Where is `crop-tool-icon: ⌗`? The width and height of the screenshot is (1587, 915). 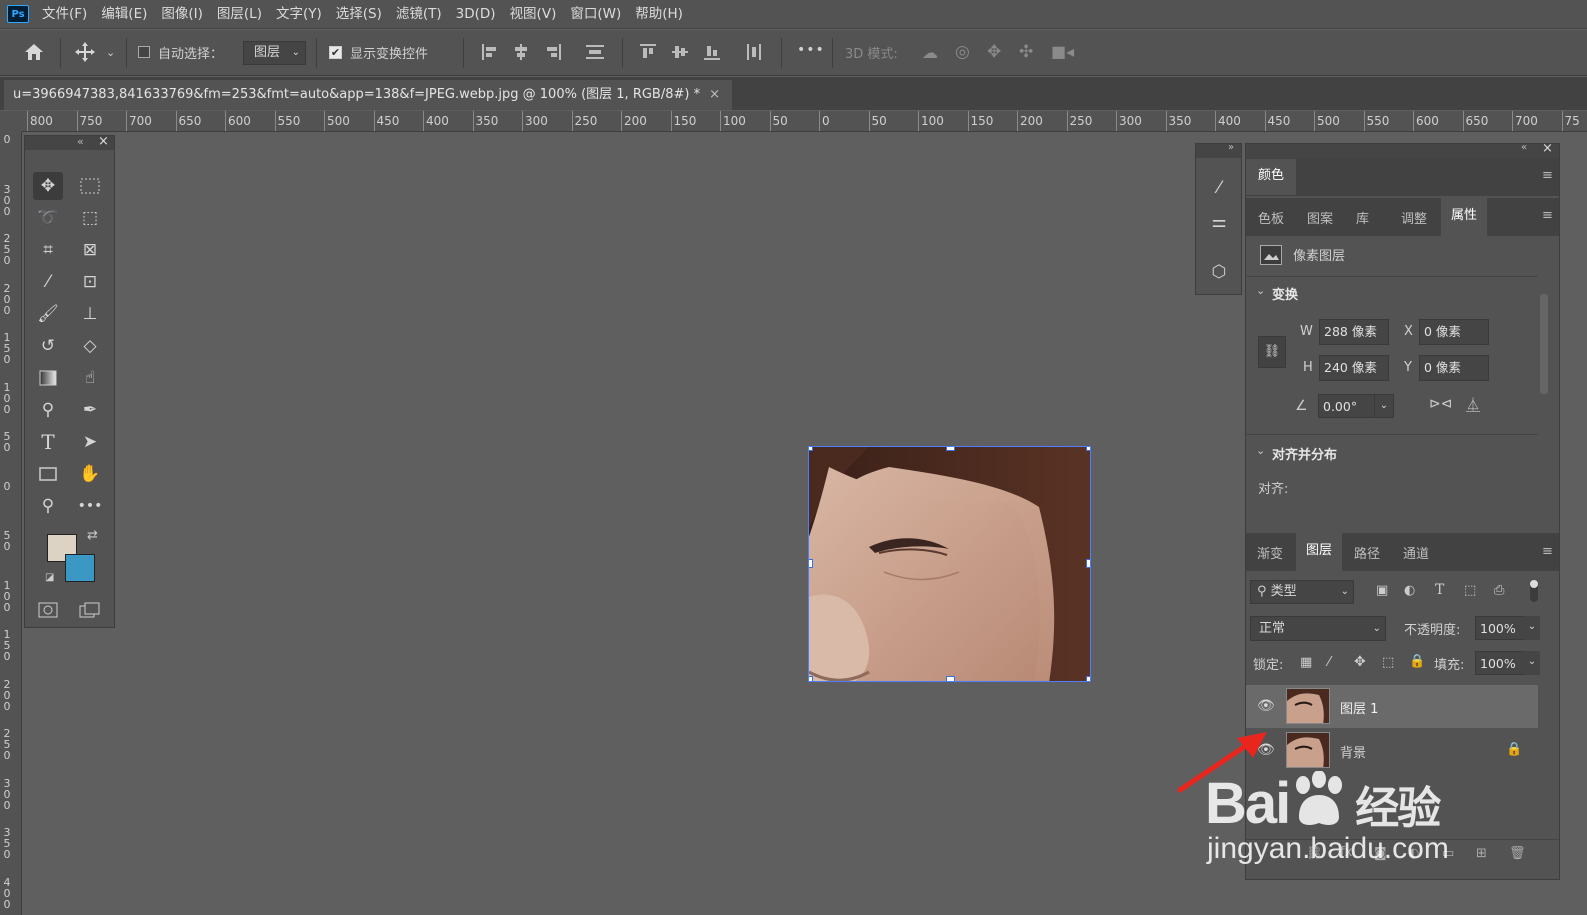
crop-tool-icon: ⌗ is located at coordinates (48, 250).